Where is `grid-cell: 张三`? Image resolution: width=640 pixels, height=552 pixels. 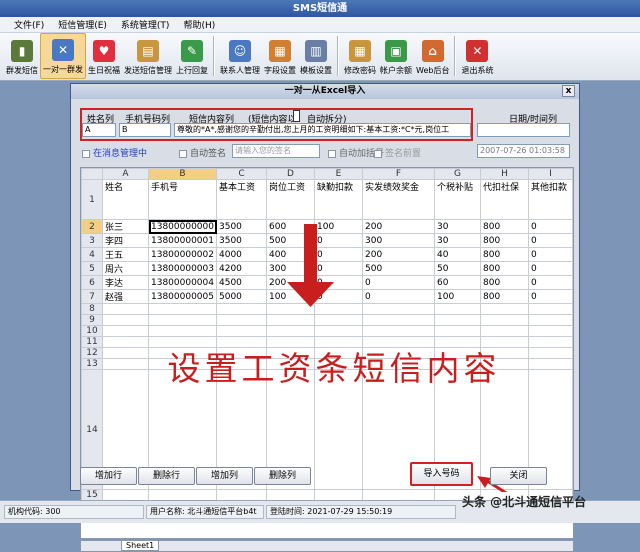 grid-cell: 张三 is located at coordinates (125, 226).